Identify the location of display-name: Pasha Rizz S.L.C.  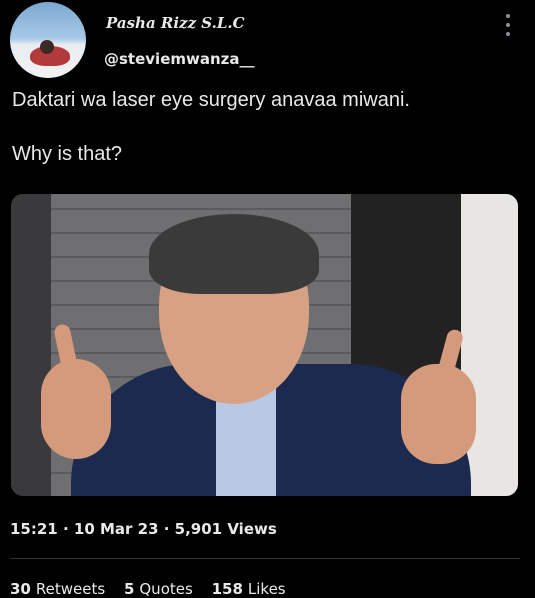
(175, 23).